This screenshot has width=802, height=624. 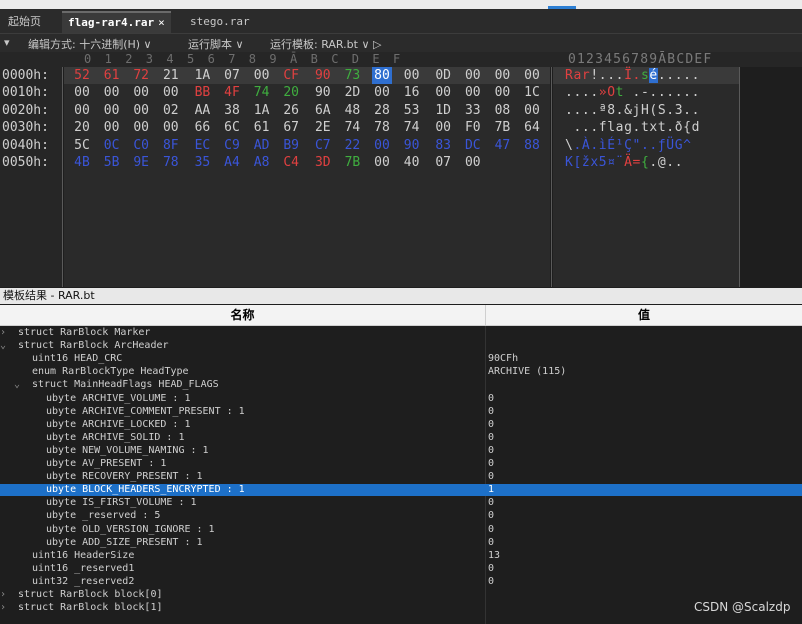 What do you see at coordinates (291, 75) in the screenshot?
I see `hex-byte: CF` at bounding box center [291, 75].